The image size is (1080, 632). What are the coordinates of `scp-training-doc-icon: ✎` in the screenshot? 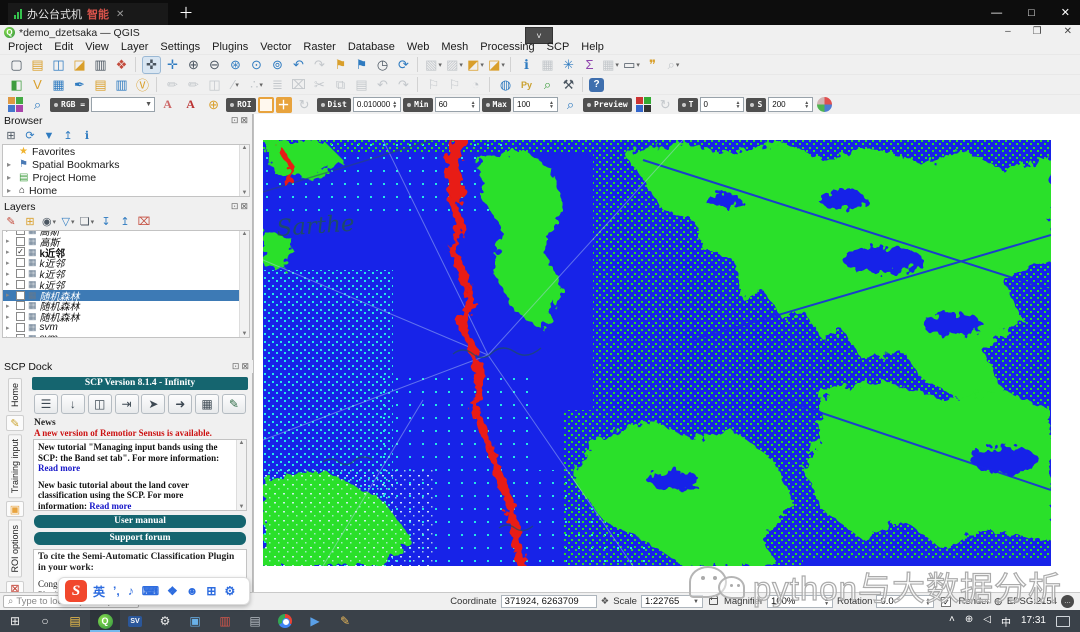 It's located at (15, 423).